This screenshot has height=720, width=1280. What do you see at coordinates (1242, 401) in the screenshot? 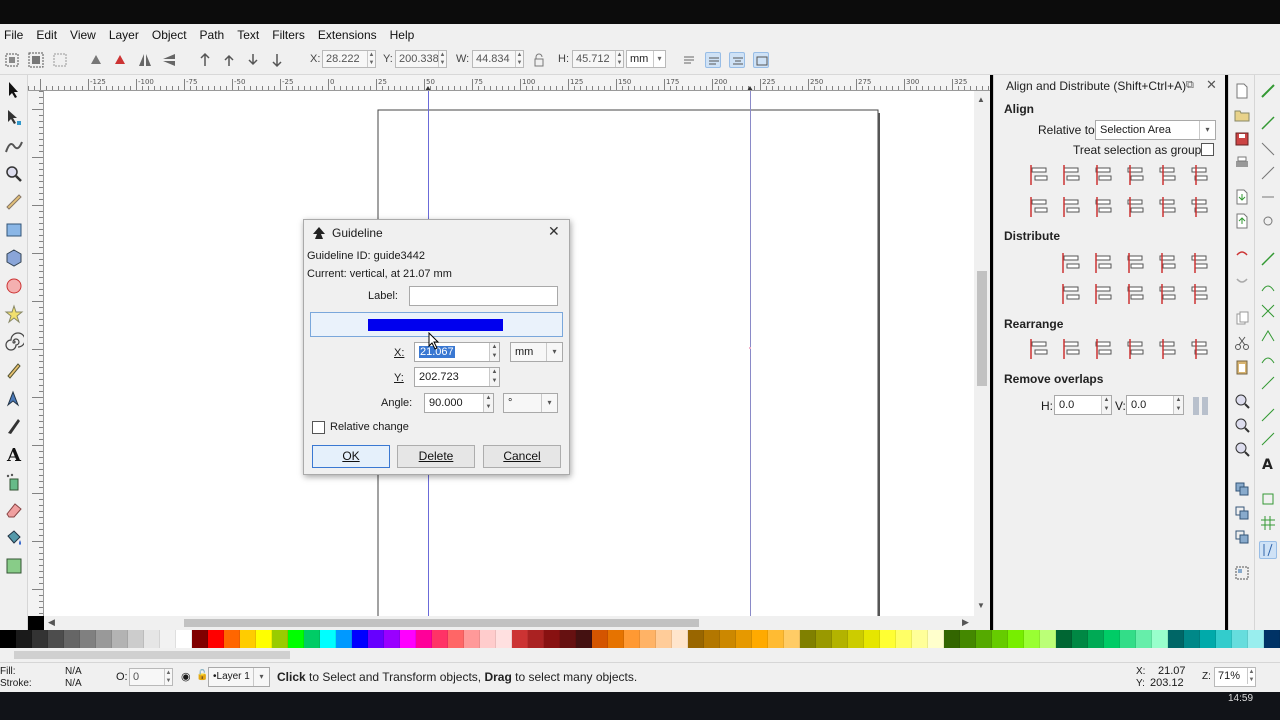
I see `zoom-selection-icon` at bounding box center [1242, 401].